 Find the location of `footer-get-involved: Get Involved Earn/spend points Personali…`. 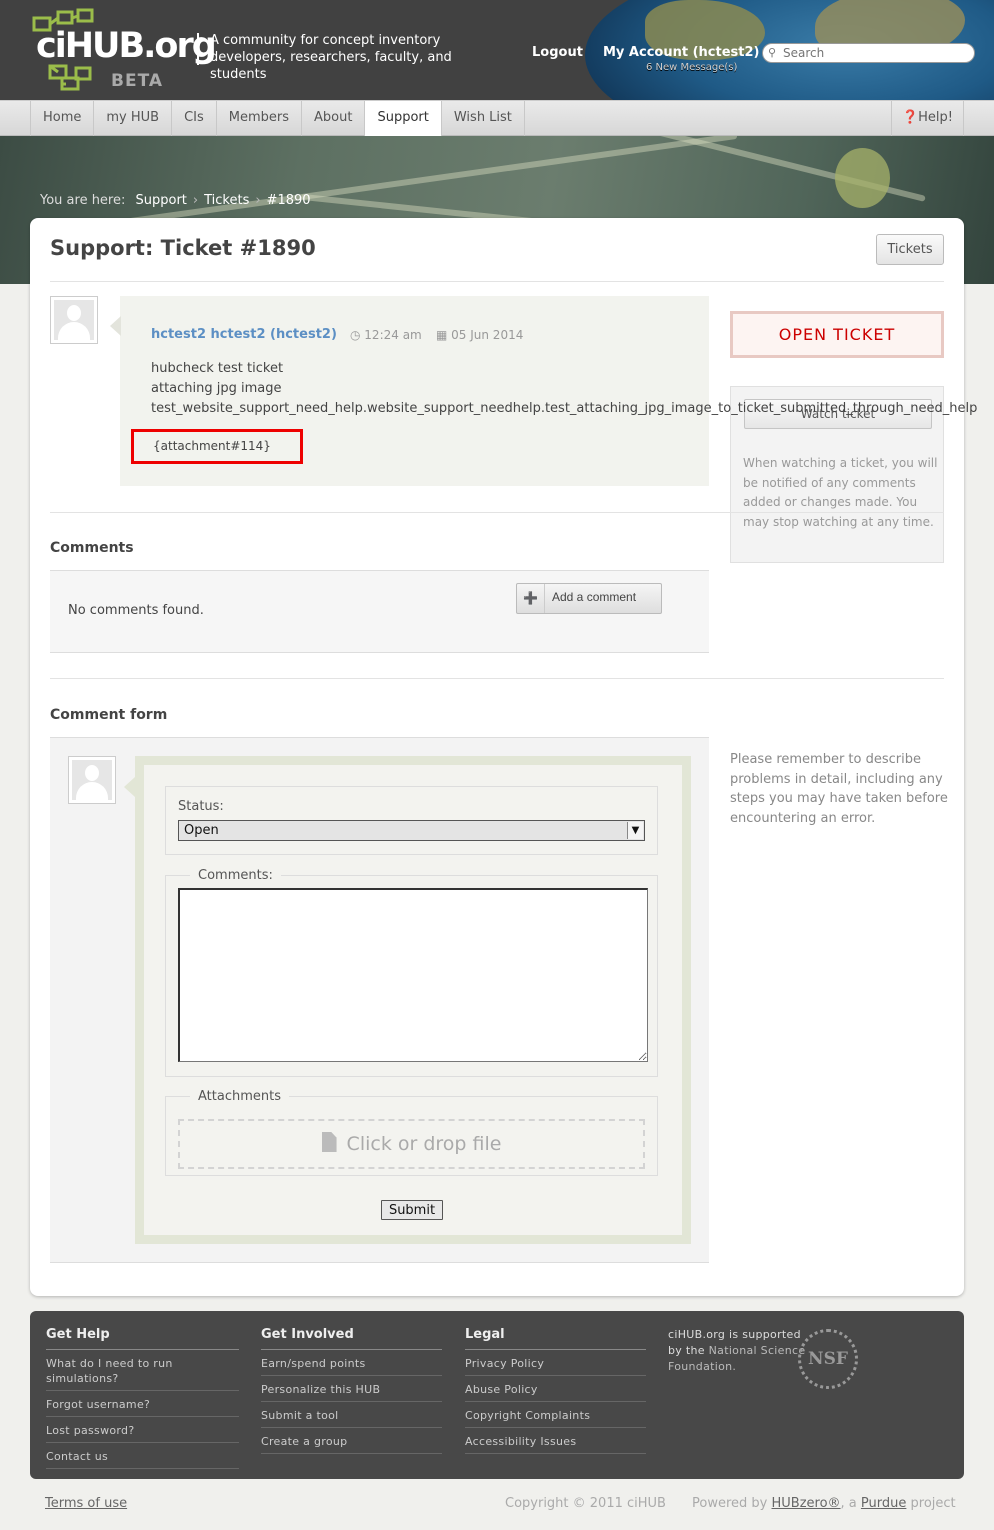

footer-get-involved: Get Involved Earn/spend points Personali… is located at coordinates (351, 1390).